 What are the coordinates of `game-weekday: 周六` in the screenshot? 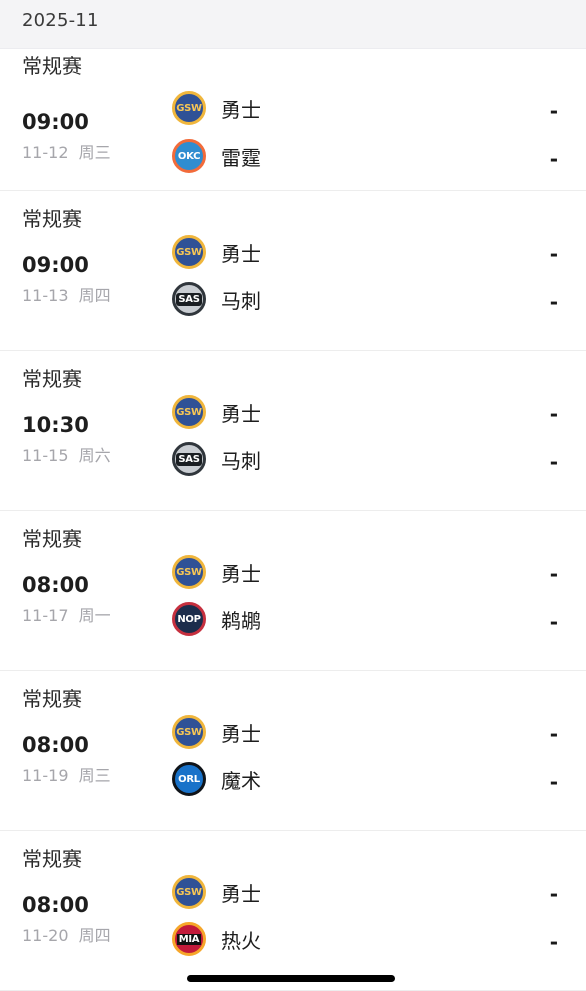 It's located at (94, 455).